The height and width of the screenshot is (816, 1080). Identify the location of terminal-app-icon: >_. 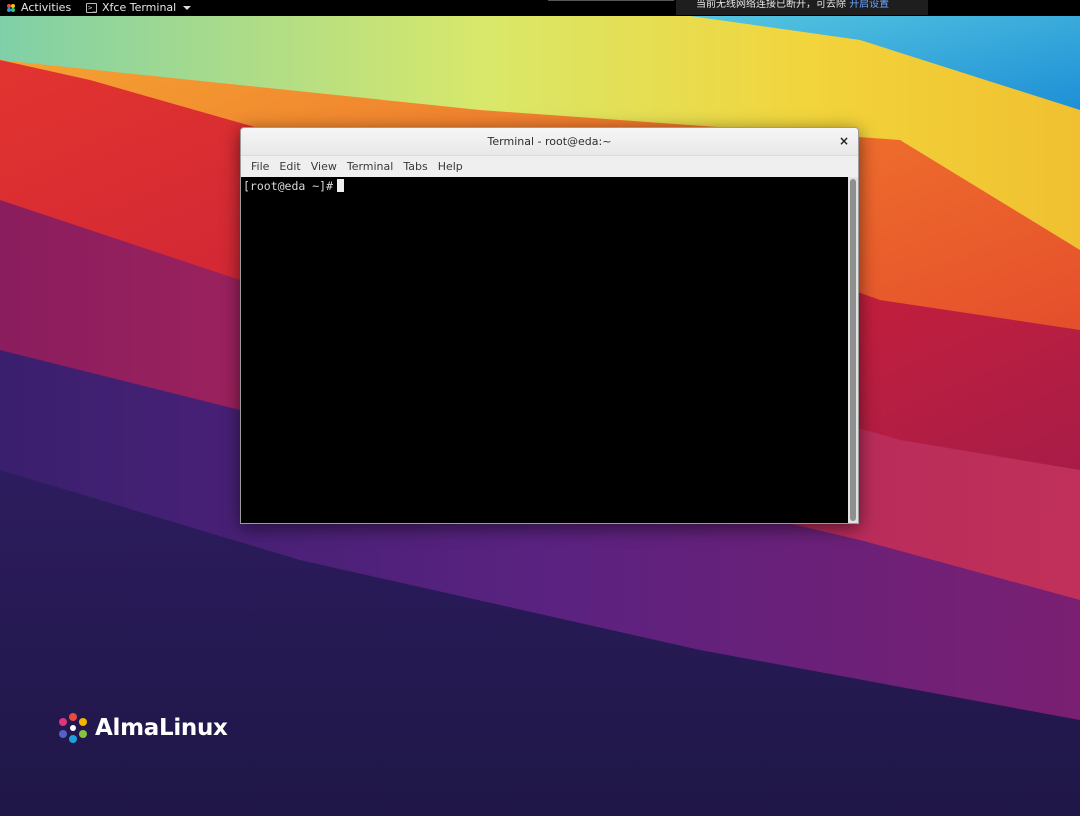
(91, 8).